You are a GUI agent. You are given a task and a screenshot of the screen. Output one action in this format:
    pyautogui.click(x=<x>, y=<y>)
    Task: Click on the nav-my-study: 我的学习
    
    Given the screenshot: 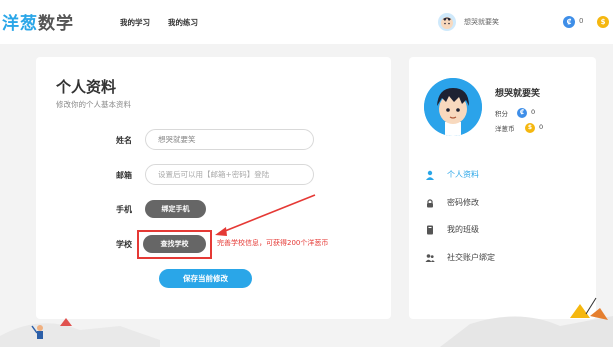 What is the action you would take?
    pyautogui.click(x=135, y=22)
    